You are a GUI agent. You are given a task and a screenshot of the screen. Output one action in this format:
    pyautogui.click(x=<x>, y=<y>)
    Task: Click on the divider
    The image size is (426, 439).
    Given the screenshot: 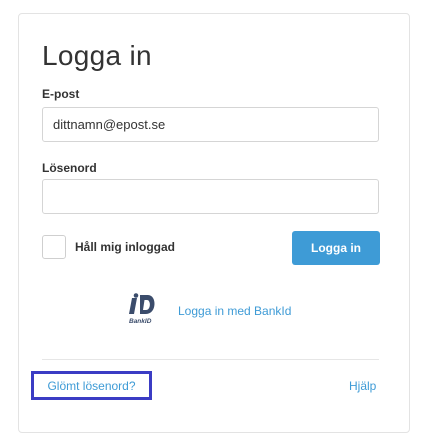 What is the action you would take?
    pyautogui.click(x=210, y=359)
    